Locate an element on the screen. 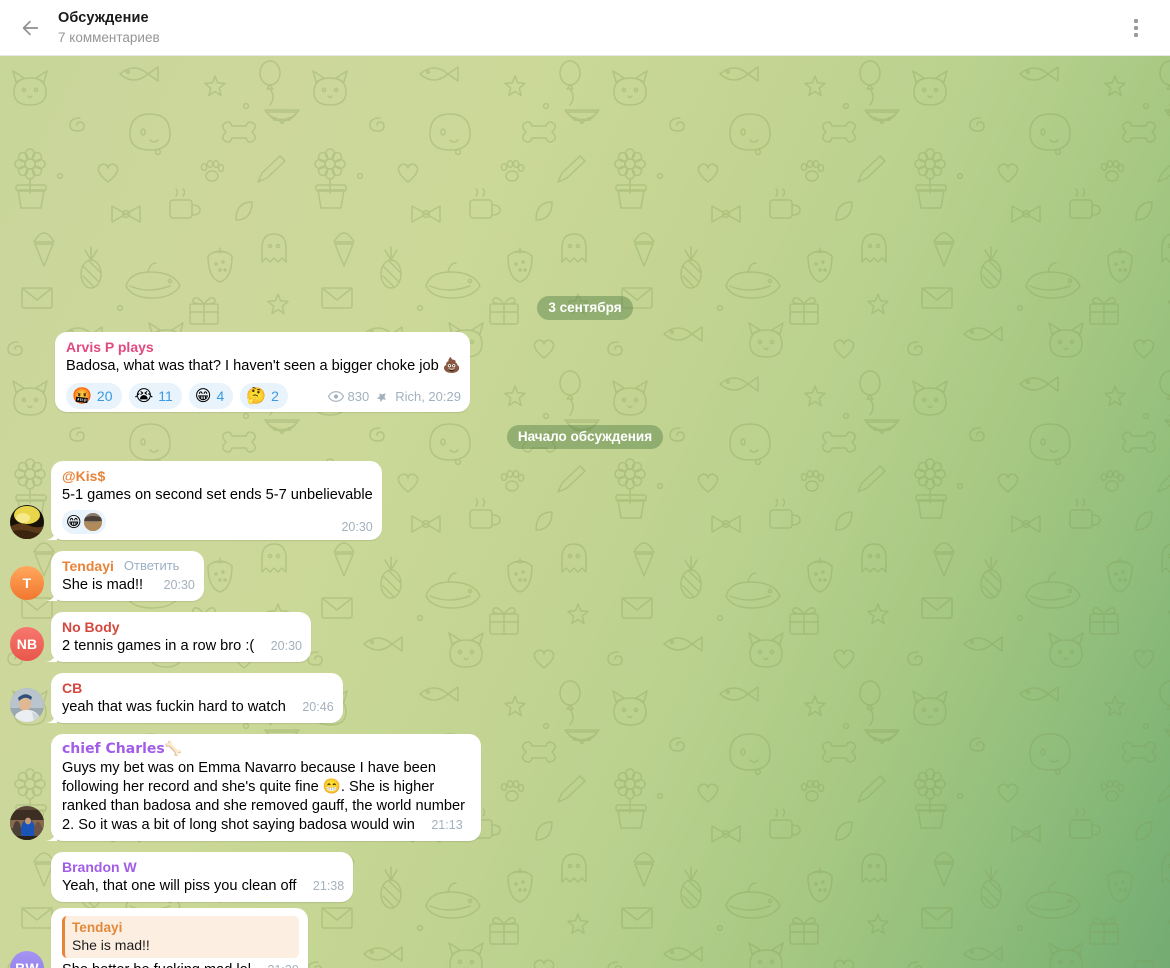 This screenshot has height=968, width=1170. sender-name: Brandon W is located at coordinates (99, 867).